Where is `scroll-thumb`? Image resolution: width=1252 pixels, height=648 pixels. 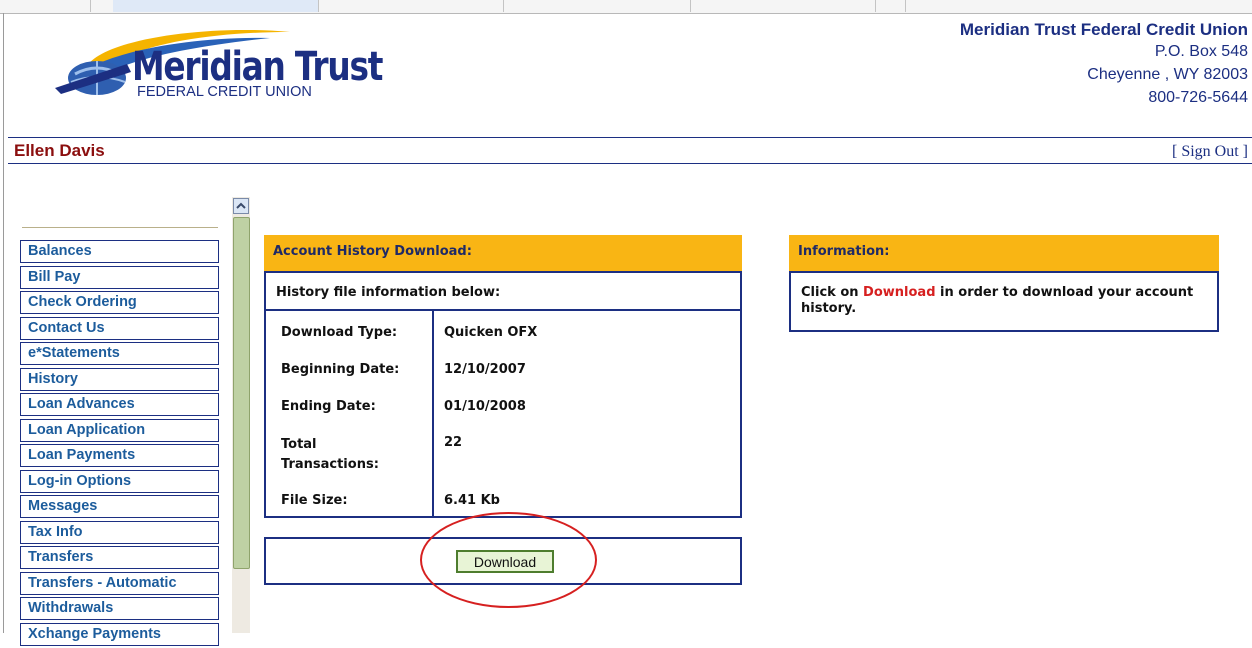 scroll-thumb is located at coordinates (241, 393).